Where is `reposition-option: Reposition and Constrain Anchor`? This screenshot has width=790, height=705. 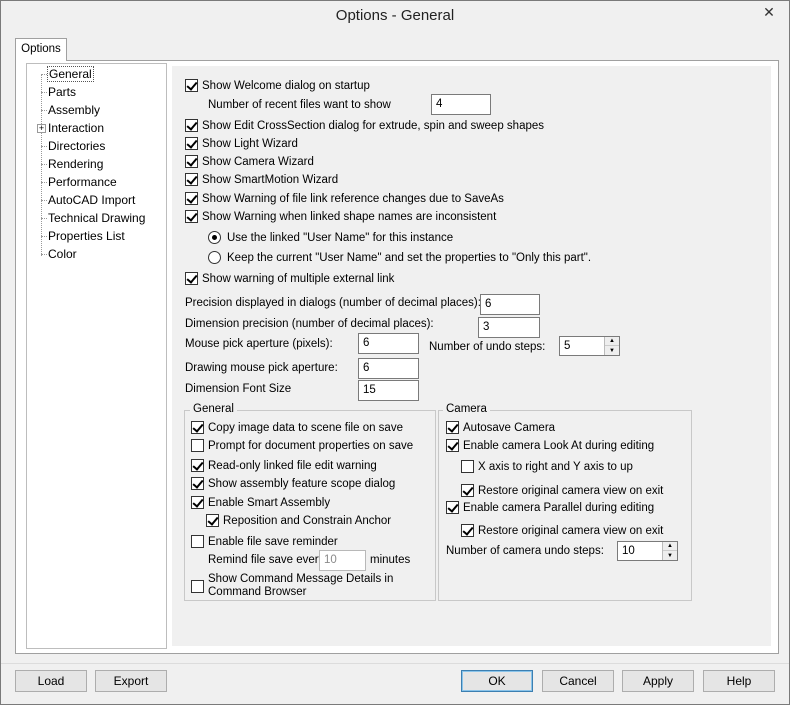 reposition-option: Reposition and Constrain Anchor is located at coordinates (298, 520).